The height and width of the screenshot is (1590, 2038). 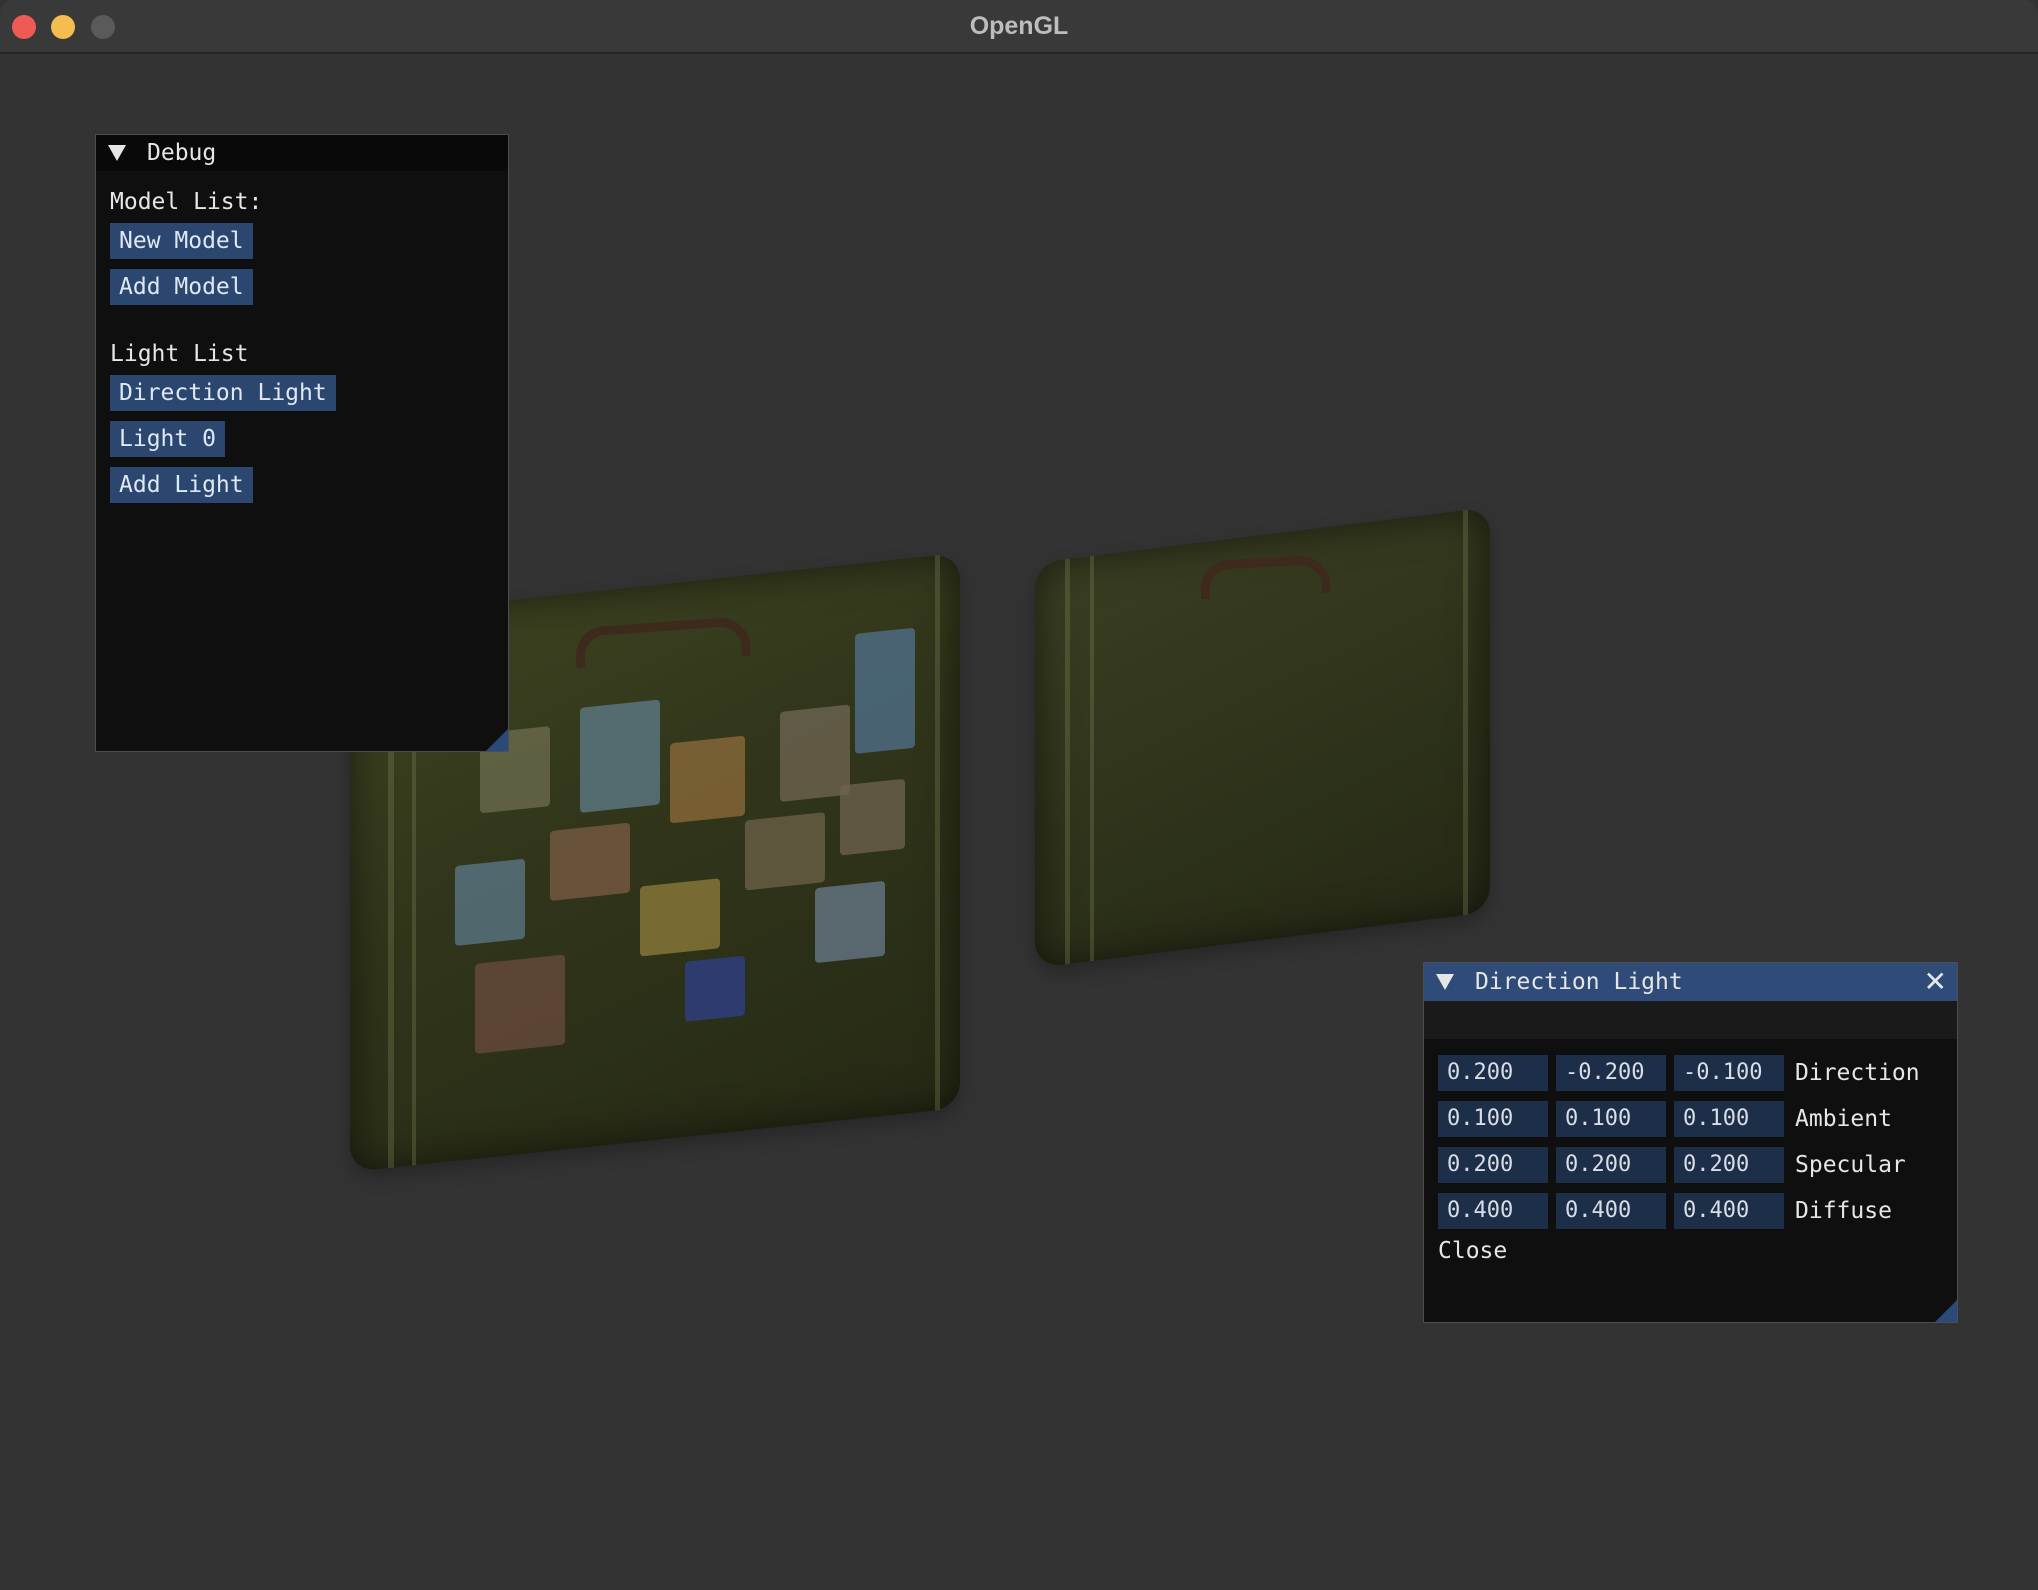 I want to click on direction-light-panel-header: Direction Light ✕, so click(x=1690, y=982).